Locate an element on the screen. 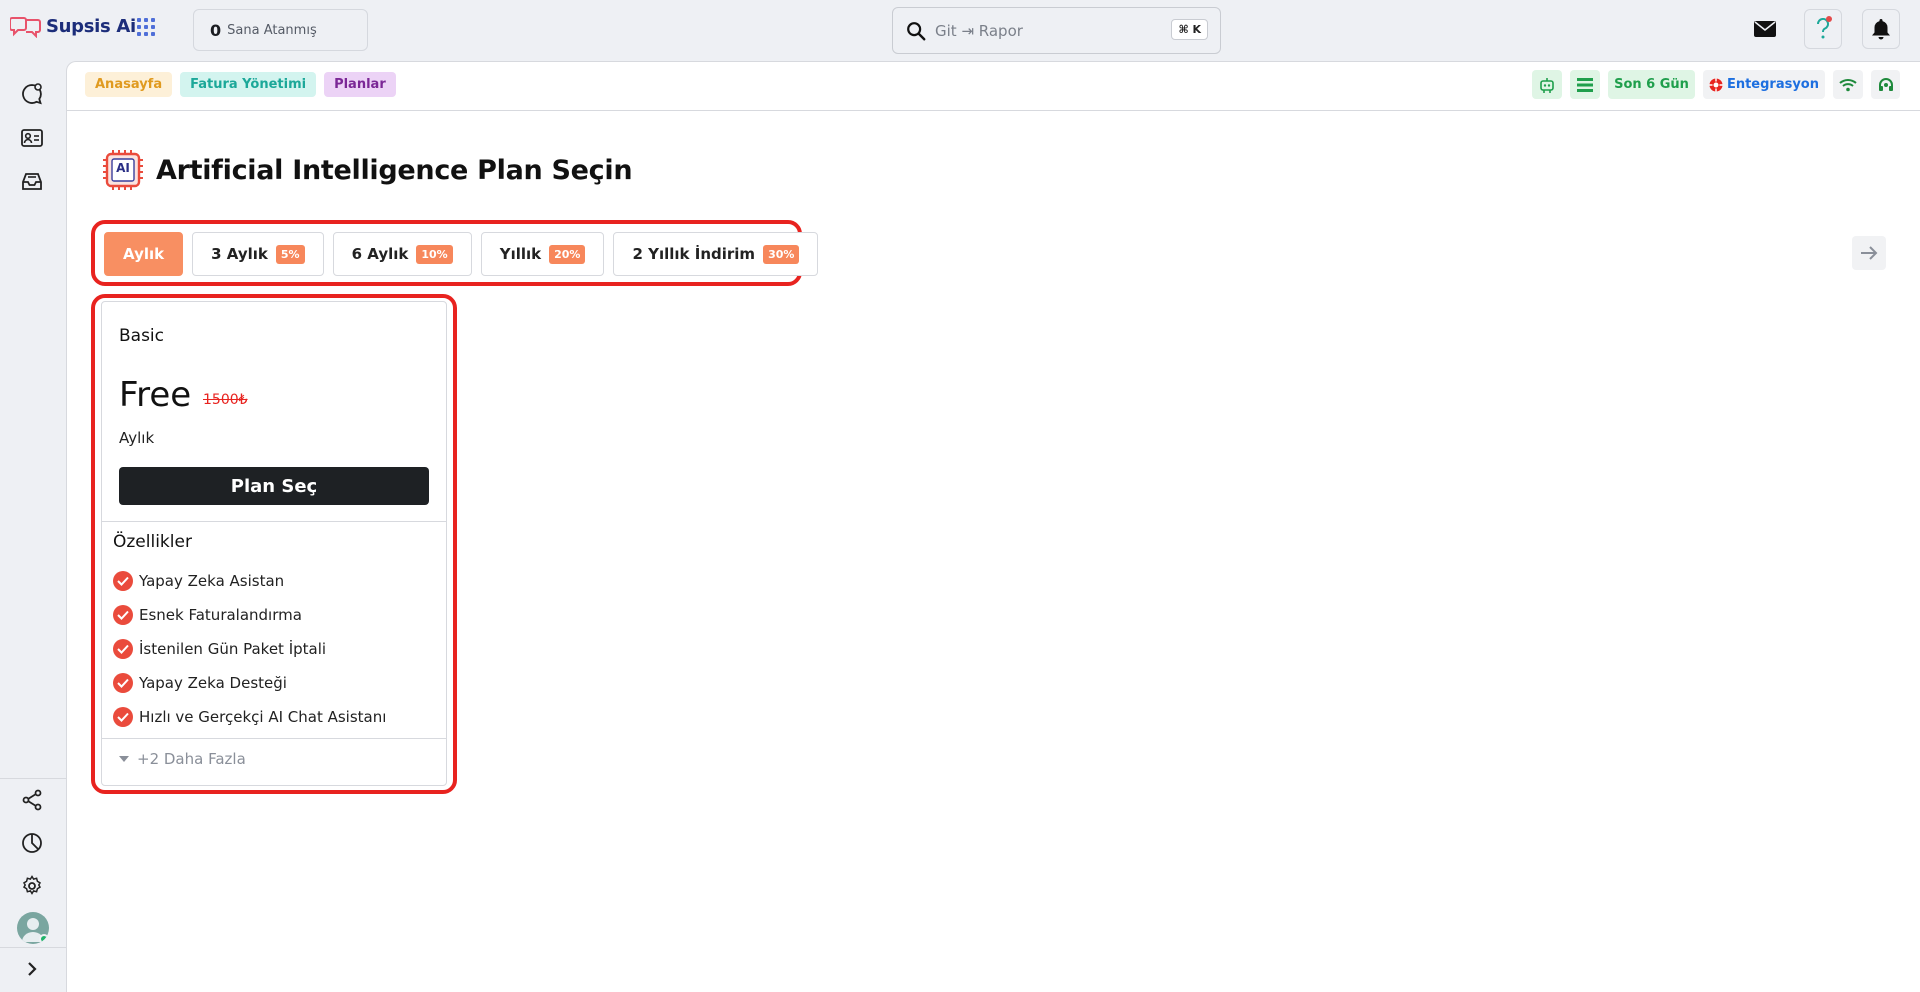 Image resolution: width=1920 pixels, height=992 pixels. gear-icon is located at coordinates (32, 885).